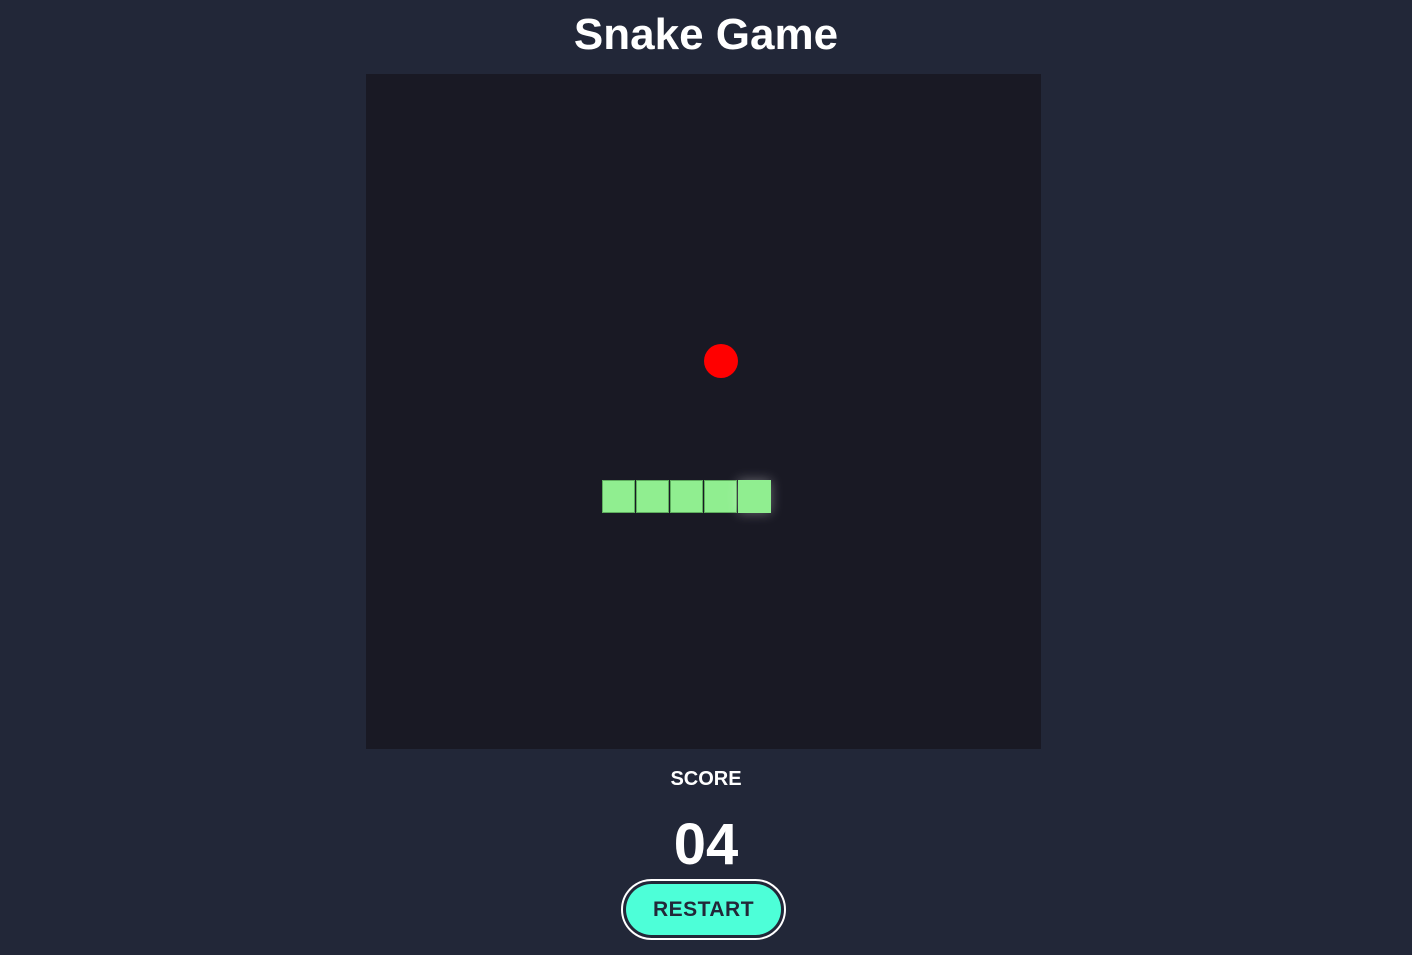 Image resolution: width=1412 pixels, height=955 pixels. Describe the element at coordinates (706, 844) in the screenshot. I see `score-value: 04` at that location.